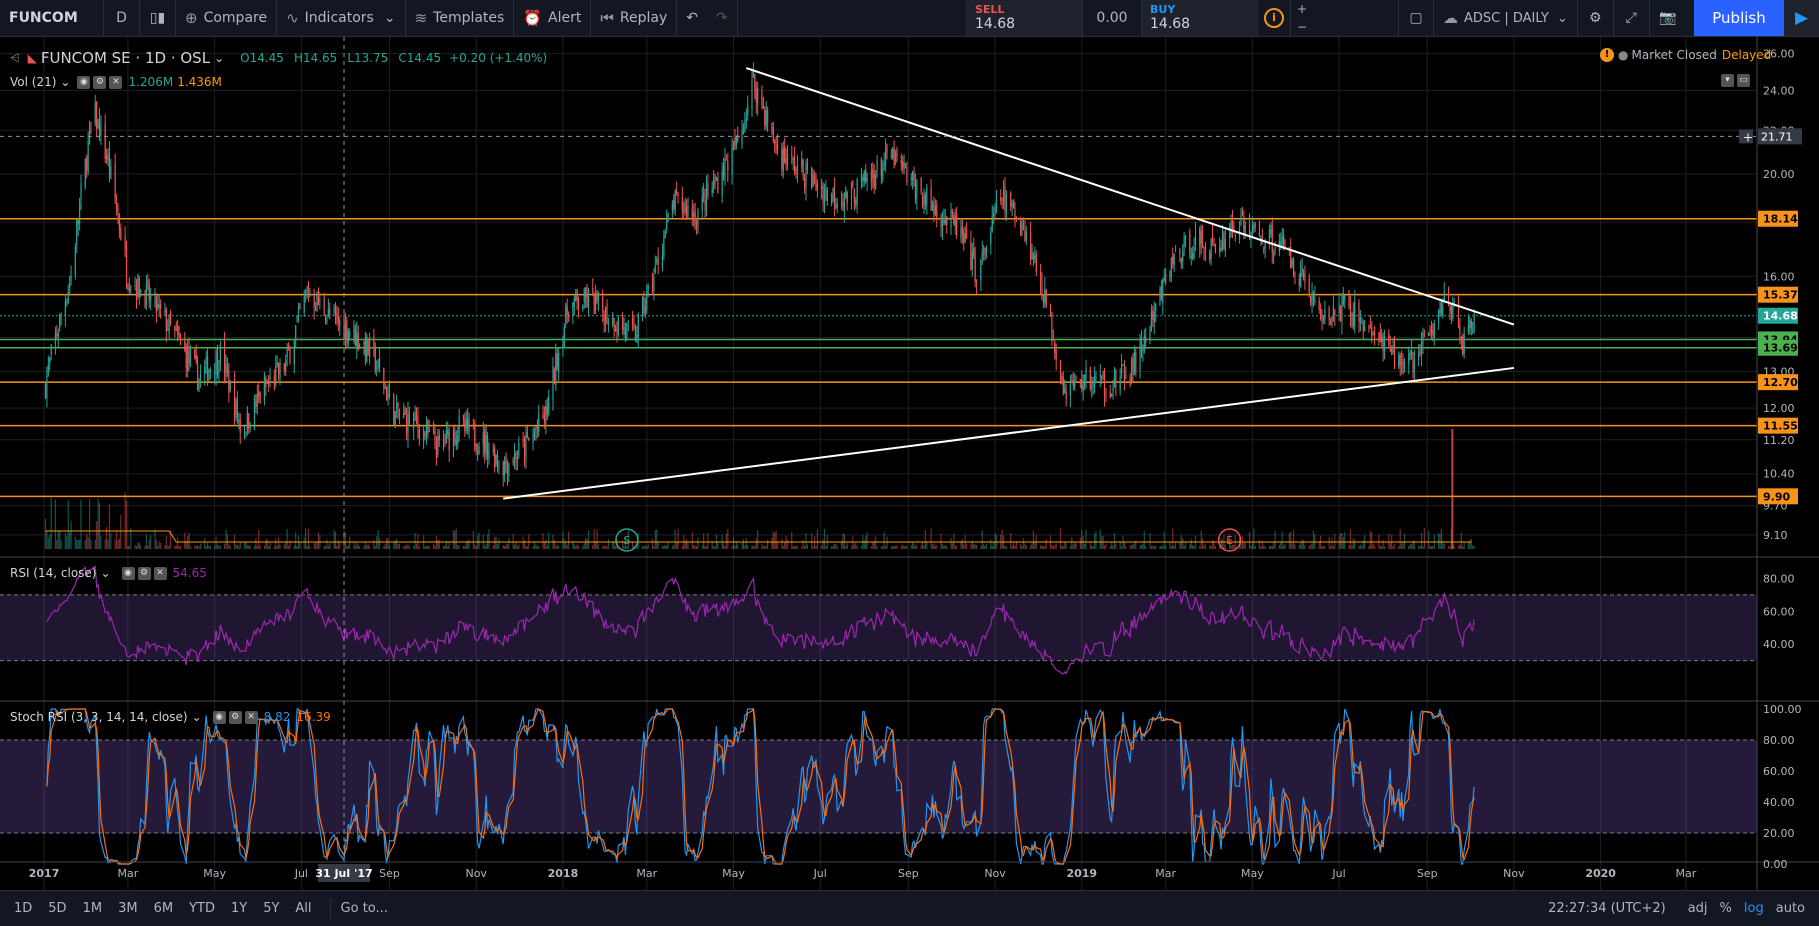  I want to click on expand-button: ⤢, so click(1632, 18).